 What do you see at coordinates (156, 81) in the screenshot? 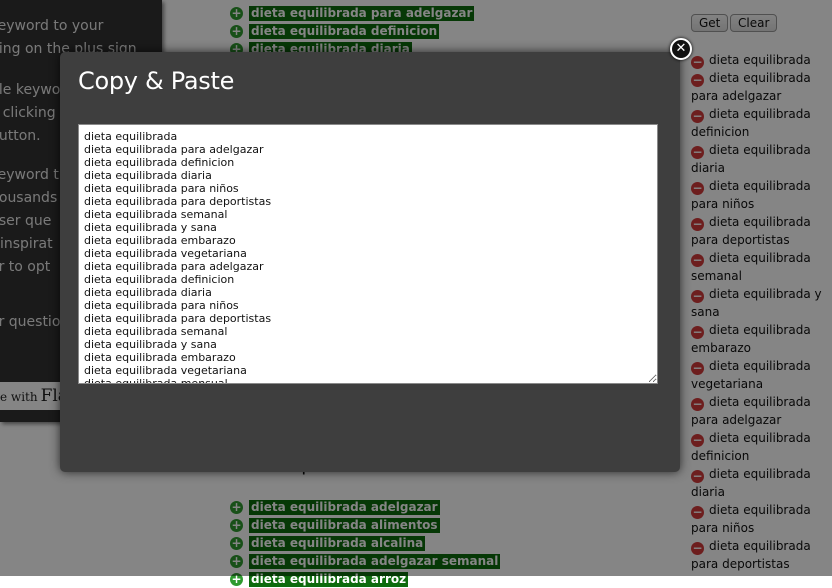
I see `modal-title: Copy & Paste` at bounding box center [156, 81].